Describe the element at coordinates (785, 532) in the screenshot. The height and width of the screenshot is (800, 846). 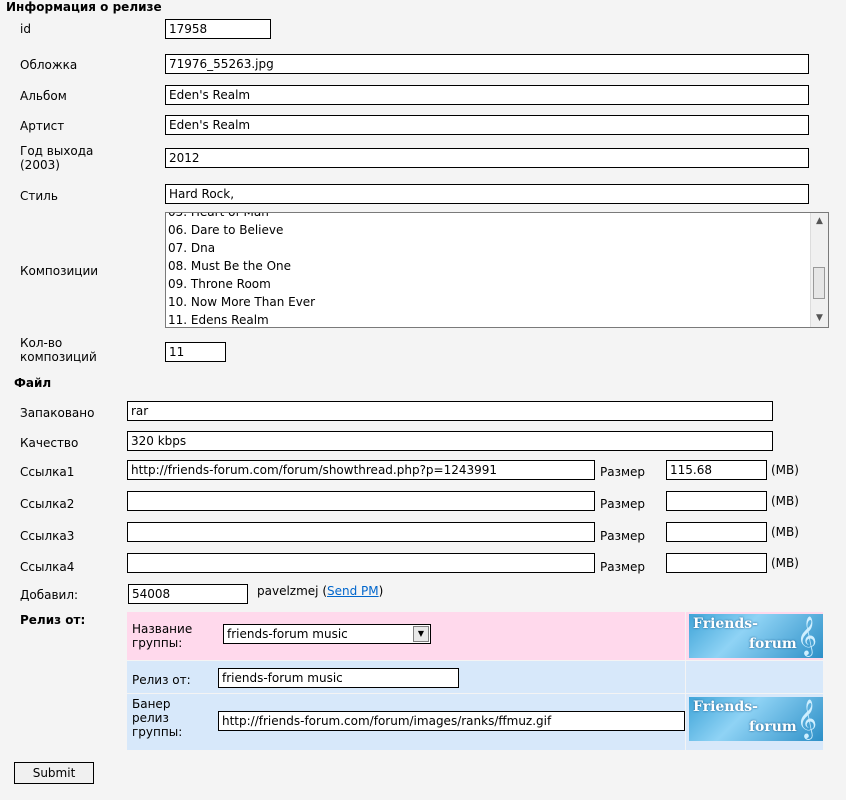
I see `unit3-label: (MB)` at that location.